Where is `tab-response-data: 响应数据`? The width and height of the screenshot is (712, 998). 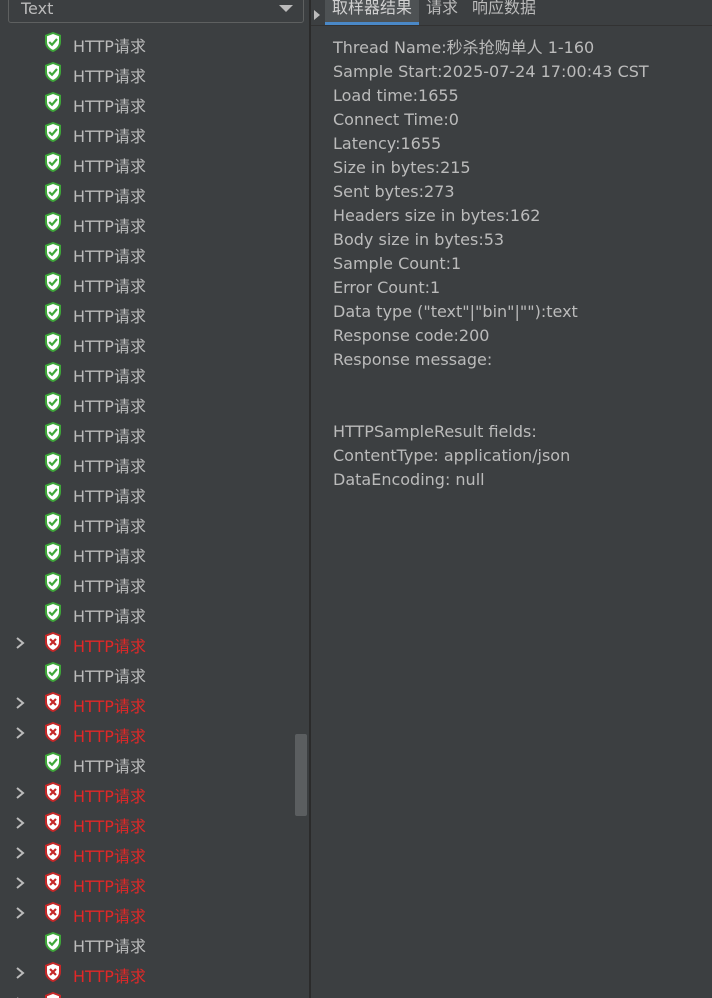
tab-response-data: 响应数据 is located at coordinates (504, 11).